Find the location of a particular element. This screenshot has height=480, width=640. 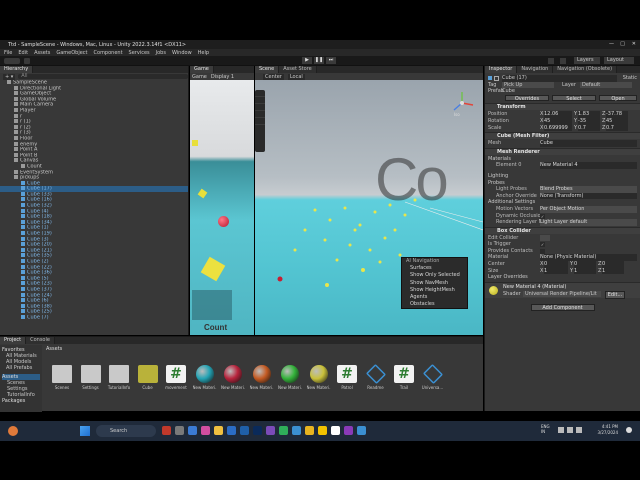

motion-dropdown: Per Object Motion is located at coordinates (588, 209).